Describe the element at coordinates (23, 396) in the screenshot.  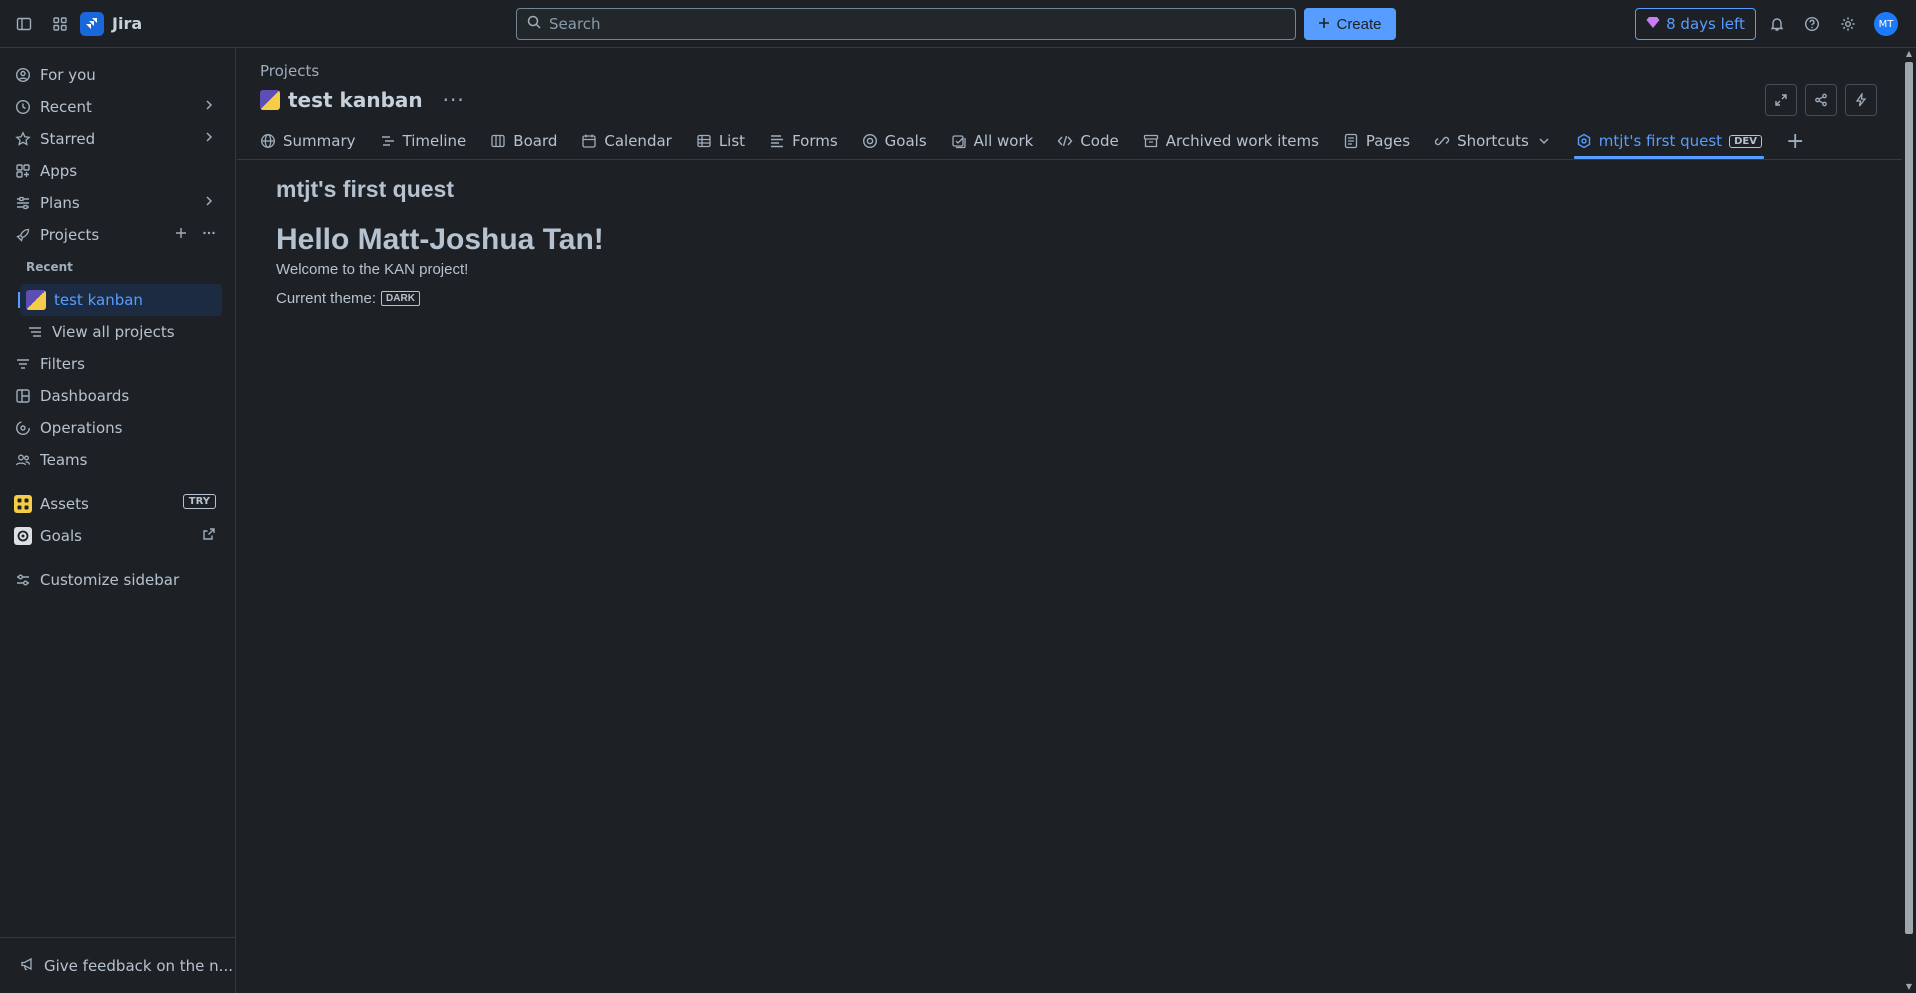
I see `dashboard-icon` at that location.